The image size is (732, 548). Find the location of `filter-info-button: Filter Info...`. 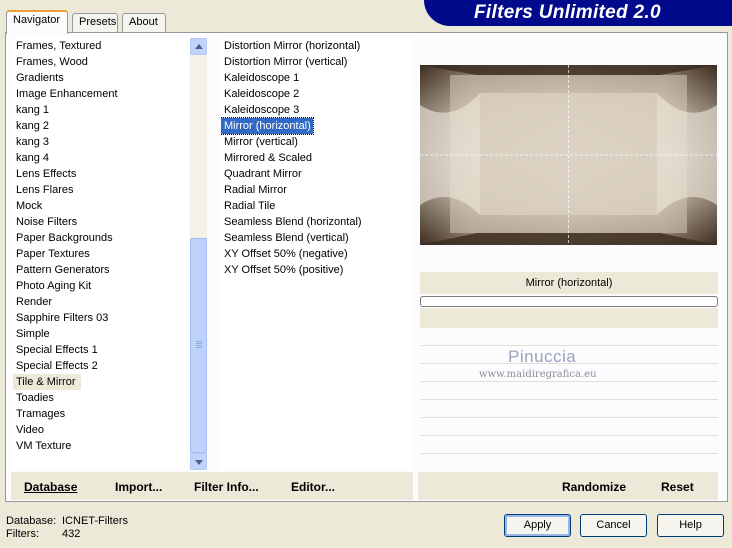

filter-info-button: Filter Info... is located at coordinates (226, 487).